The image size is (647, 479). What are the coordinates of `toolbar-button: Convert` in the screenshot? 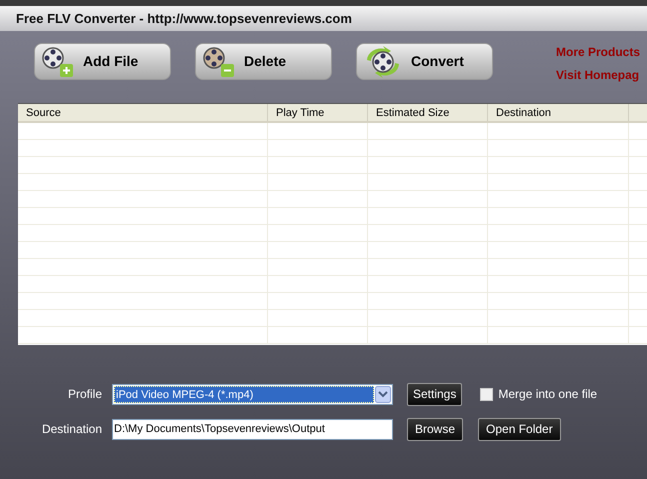 It's located at (424, 61).